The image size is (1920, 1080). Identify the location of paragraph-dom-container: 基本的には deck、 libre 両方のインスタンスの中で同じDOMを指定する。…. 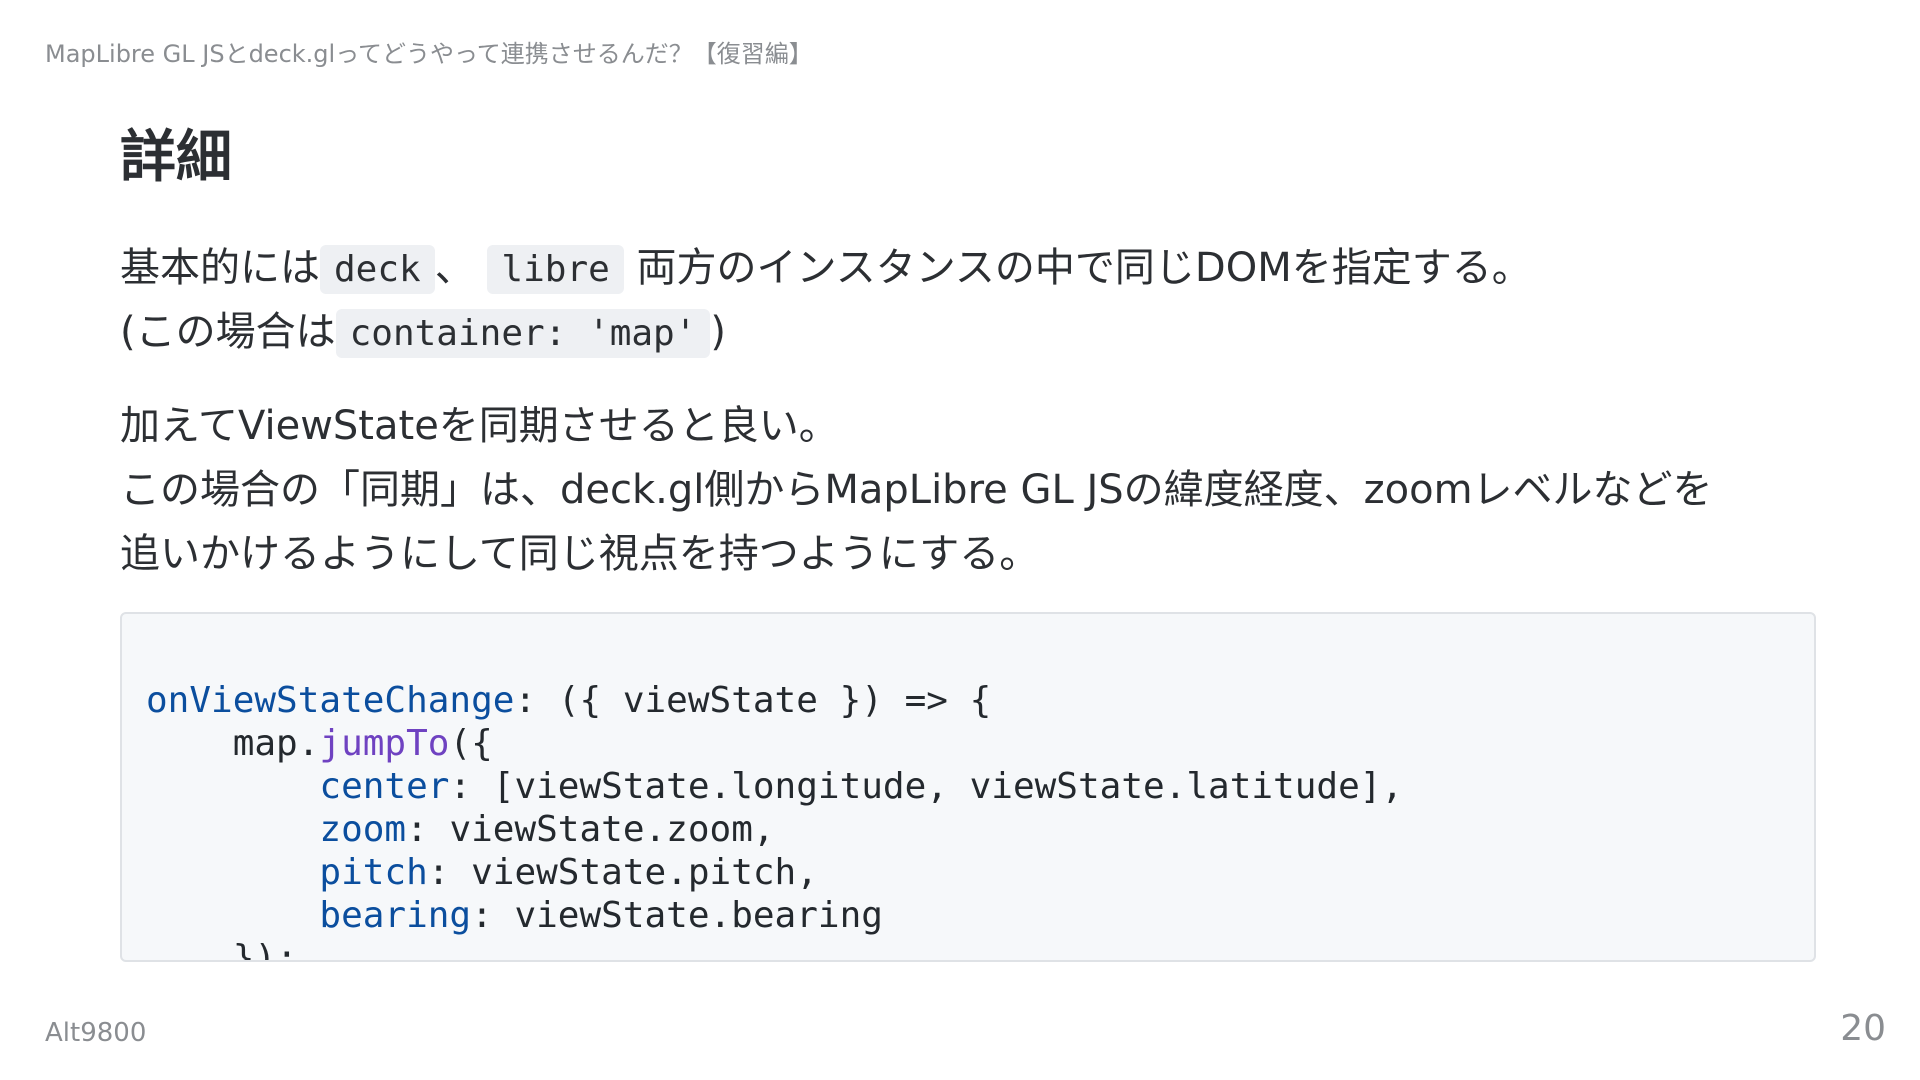
(826, 300).